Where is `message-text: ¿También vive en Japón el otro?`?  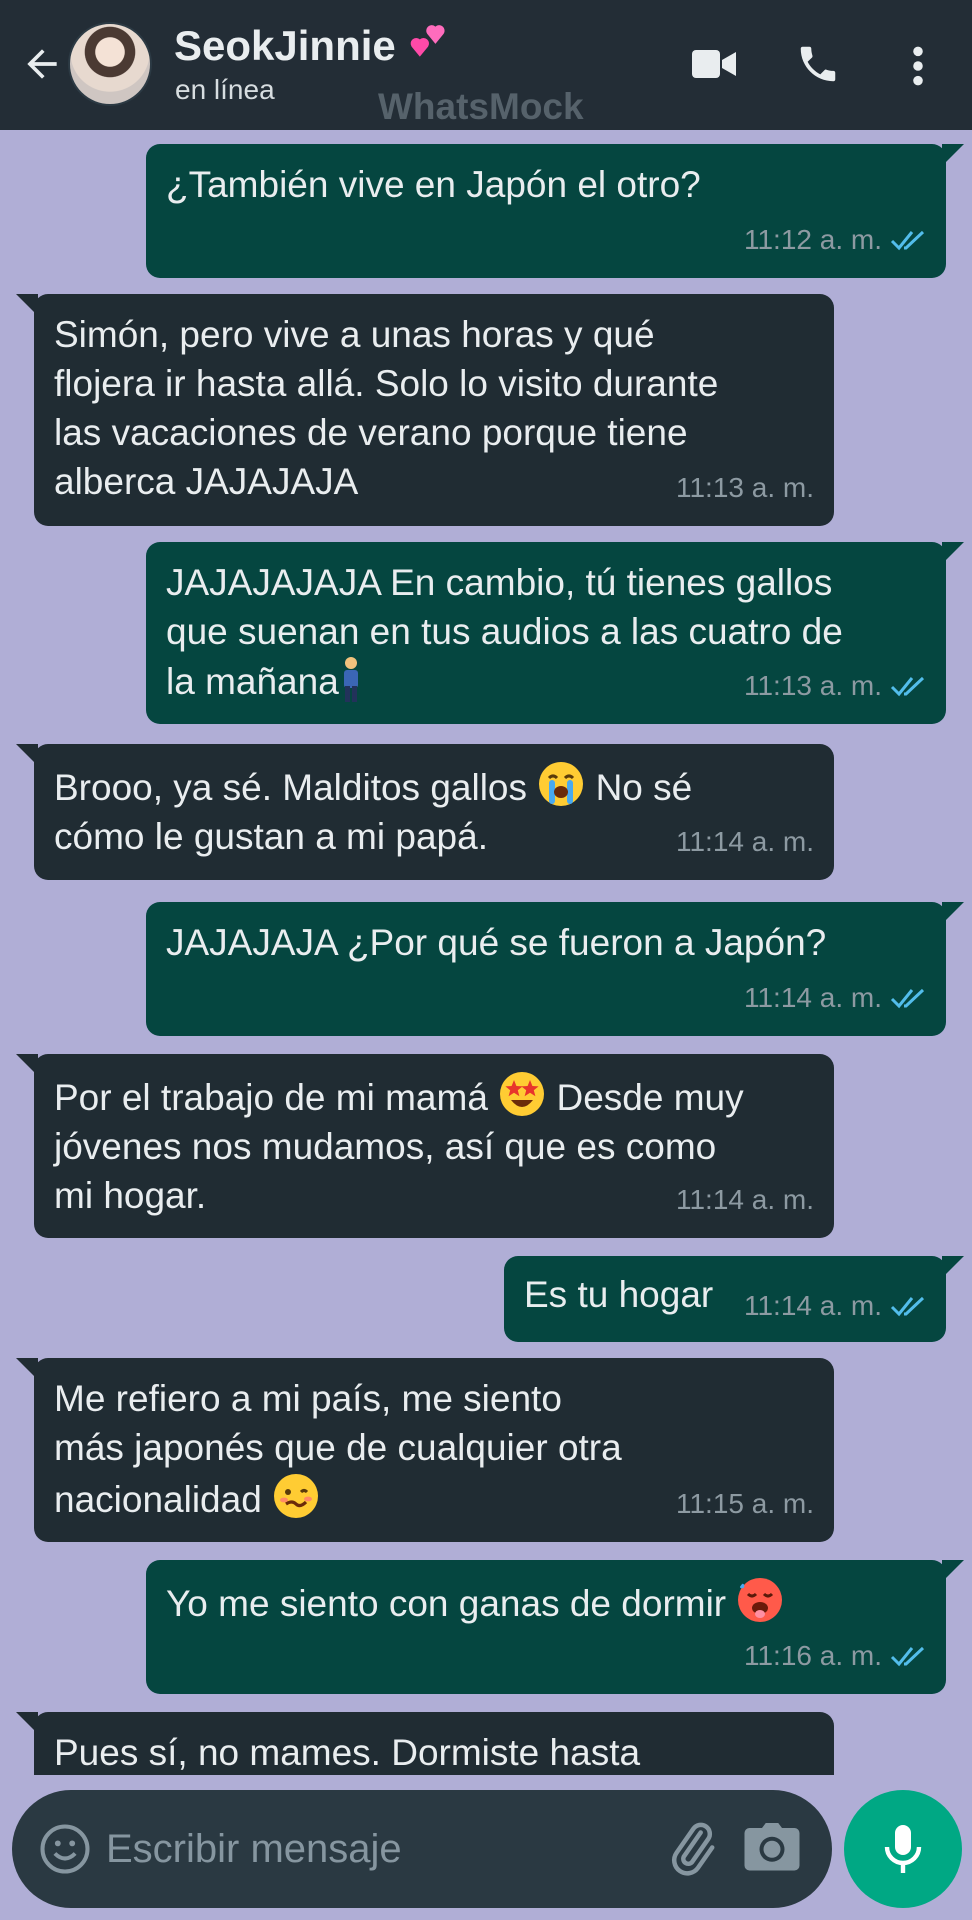
message-text: ¿También vive en Japón el otro? is located at coordinates (433, 184).